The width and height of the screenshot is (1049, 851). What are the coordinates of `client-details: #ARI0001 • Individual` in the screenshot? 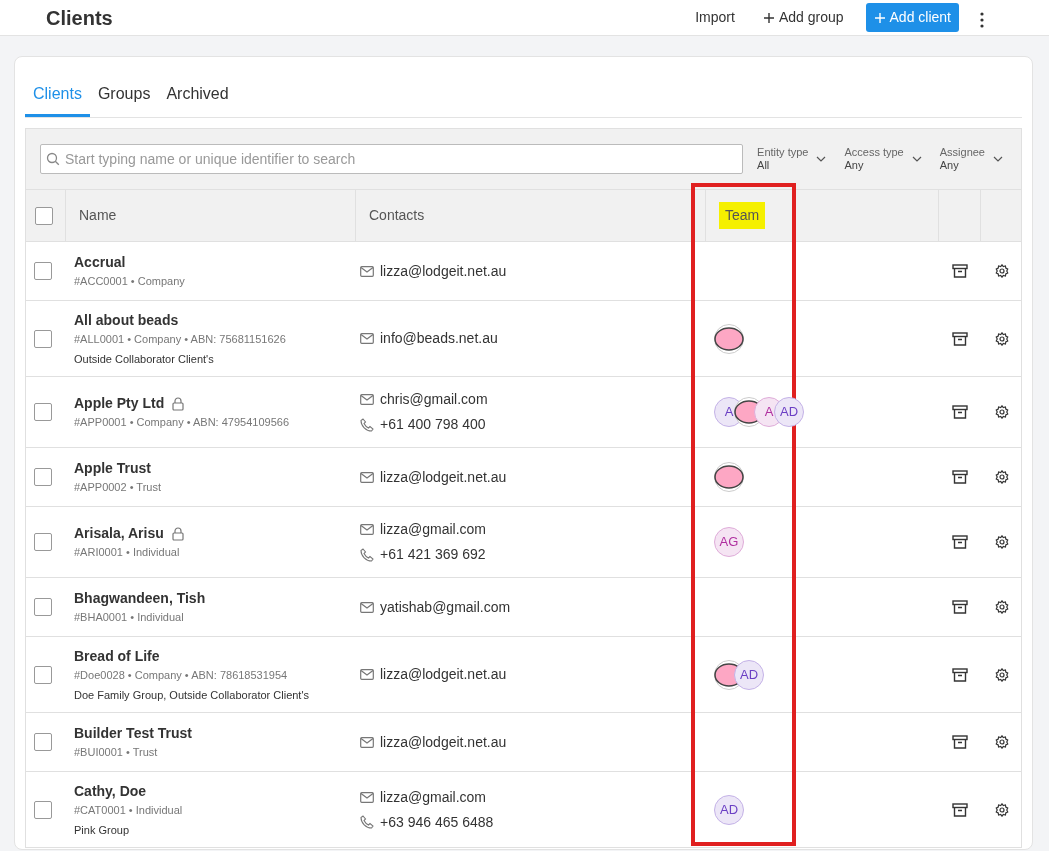 It's located at (127, 553).